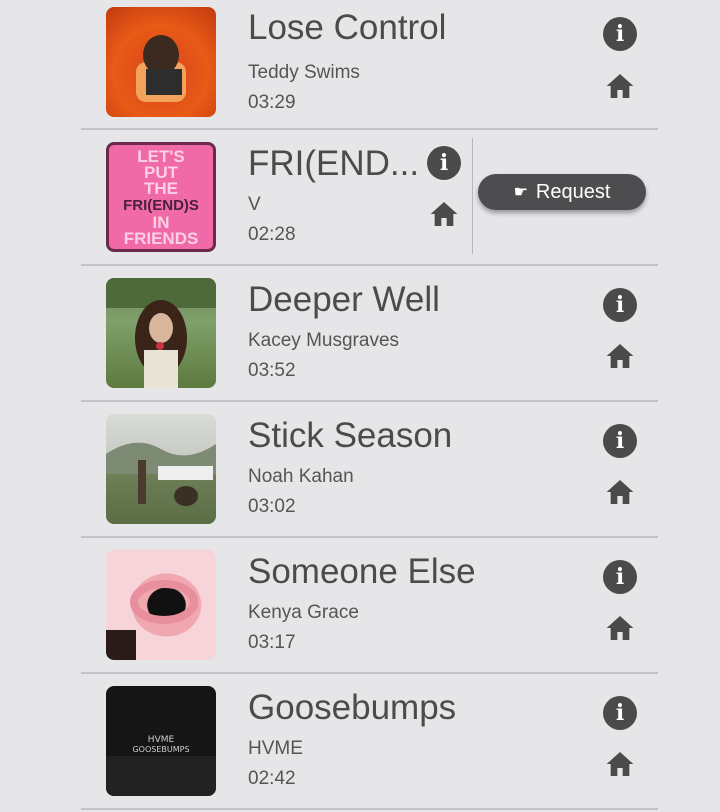  What do you see at coordinates (272, 778) in the screenshot?
I see `song-duration: 02:42` at bounding box center [272, 778].